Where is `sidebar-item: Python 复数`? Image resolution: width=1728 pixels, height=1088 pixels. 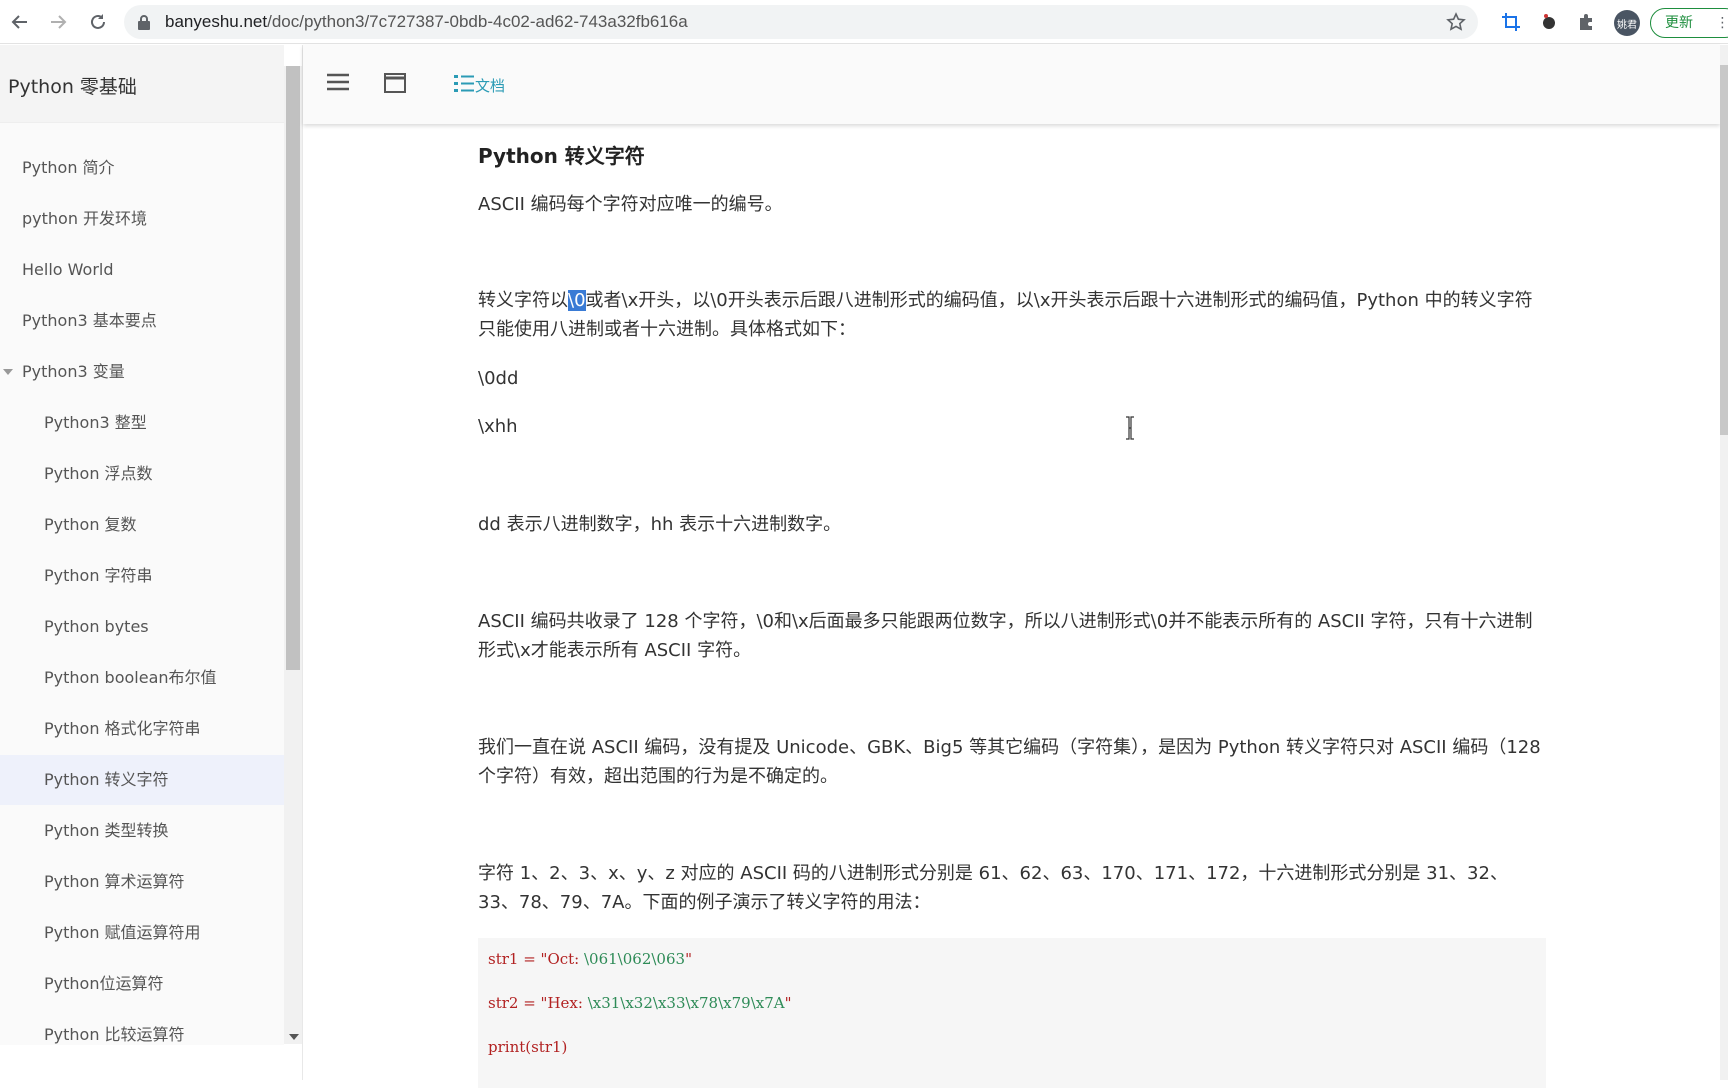
sidebar-item: Python 复数 is located at coordinates (142, 525).